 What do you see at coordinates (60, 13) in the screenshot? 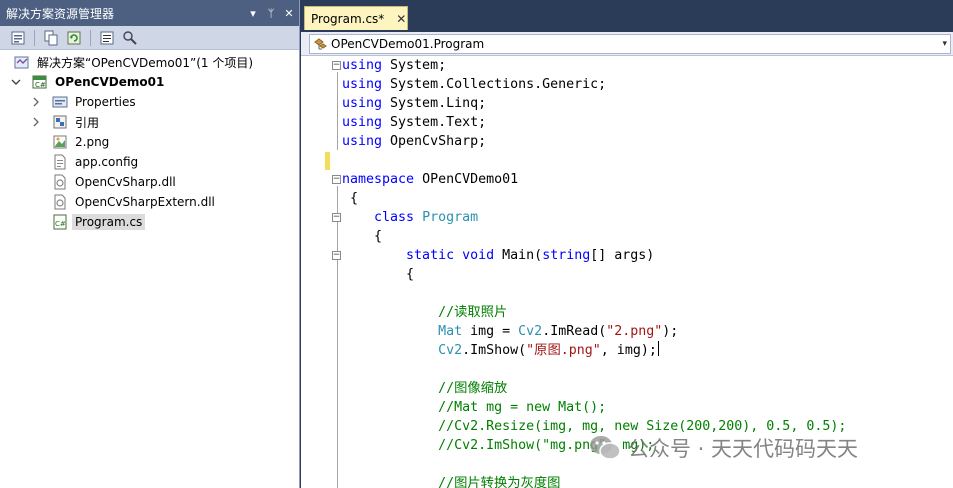
I see `solution-explorer-title: 解决方案资源管理器` at bounding box center [60, 13].